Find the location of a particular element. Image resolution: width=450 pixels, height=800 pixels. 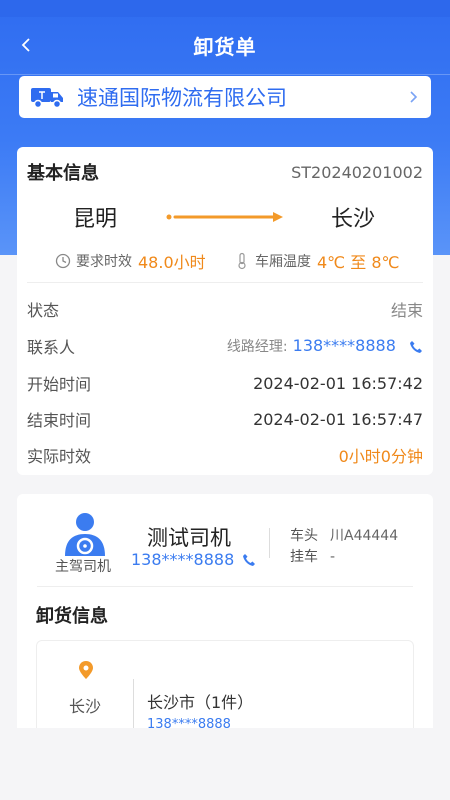

driver-role: 主驾司机 is located at coordinates (83, 567).